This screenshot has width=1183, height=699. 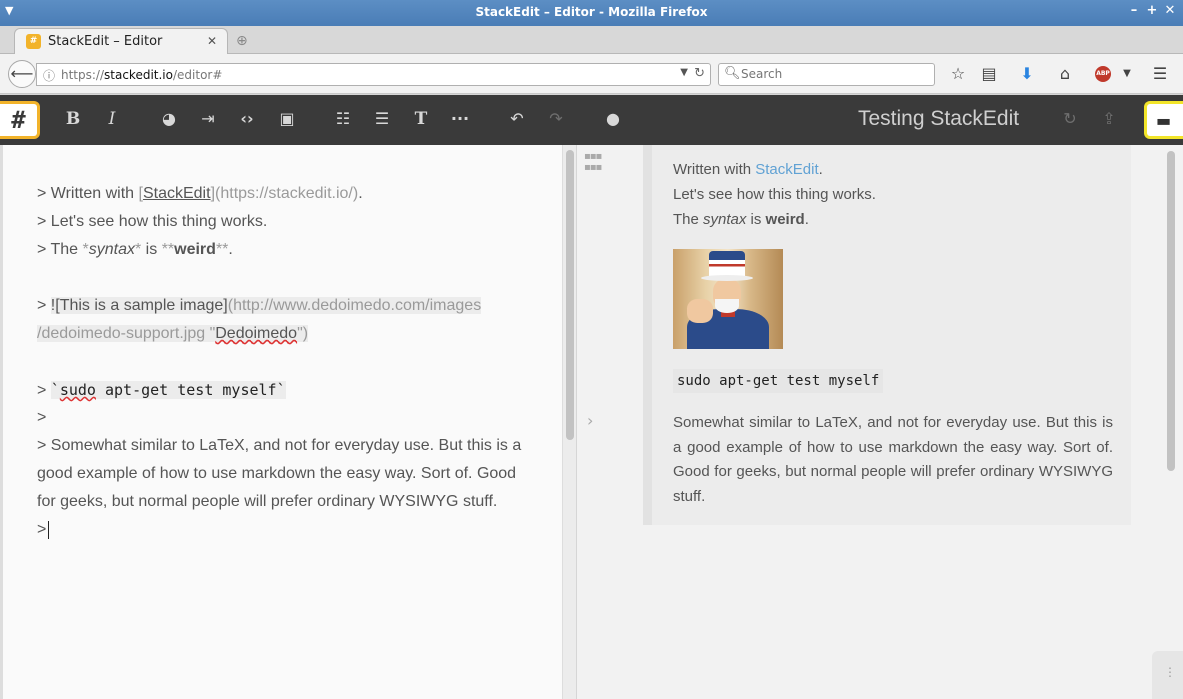 What do you see at coordinates (161, 390) in the screenshot?
I see `editor-line: > `sudo apt-get test myself`` at bounding box center [161, 390].